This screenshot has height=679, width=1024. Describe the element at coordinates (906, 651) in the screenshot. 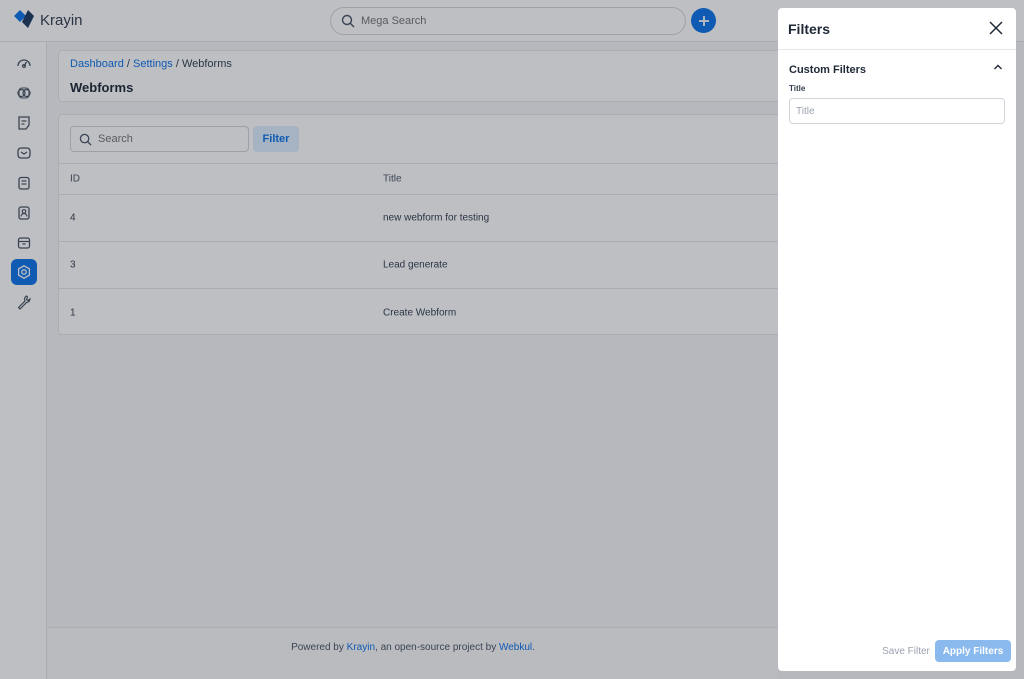

I see `save-filter-button: Save Filter` at that location.